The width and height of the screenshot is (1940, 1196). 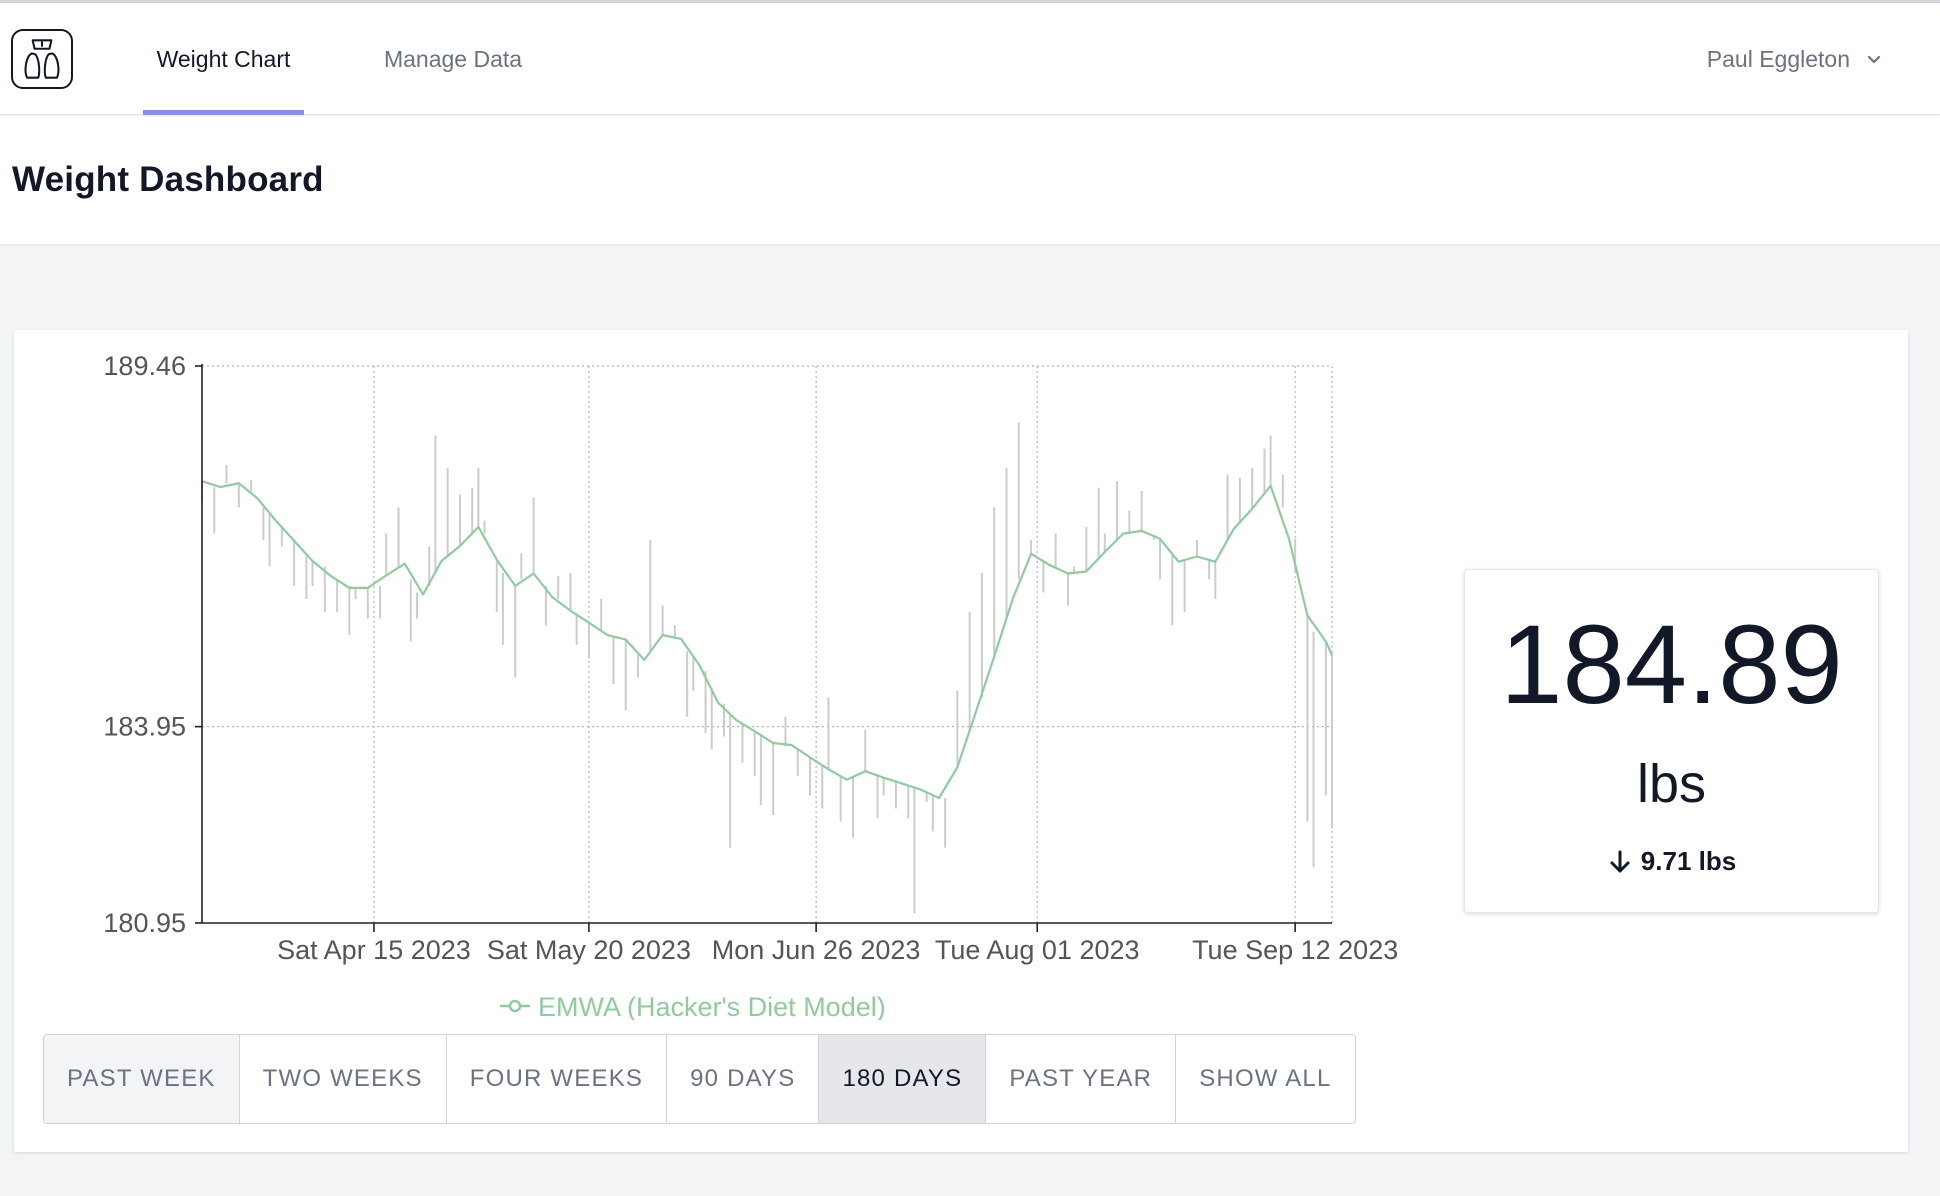 I want to click on navbar: Weight Chart Manage Data Paul Eggleton, so click(x=970, y=59).